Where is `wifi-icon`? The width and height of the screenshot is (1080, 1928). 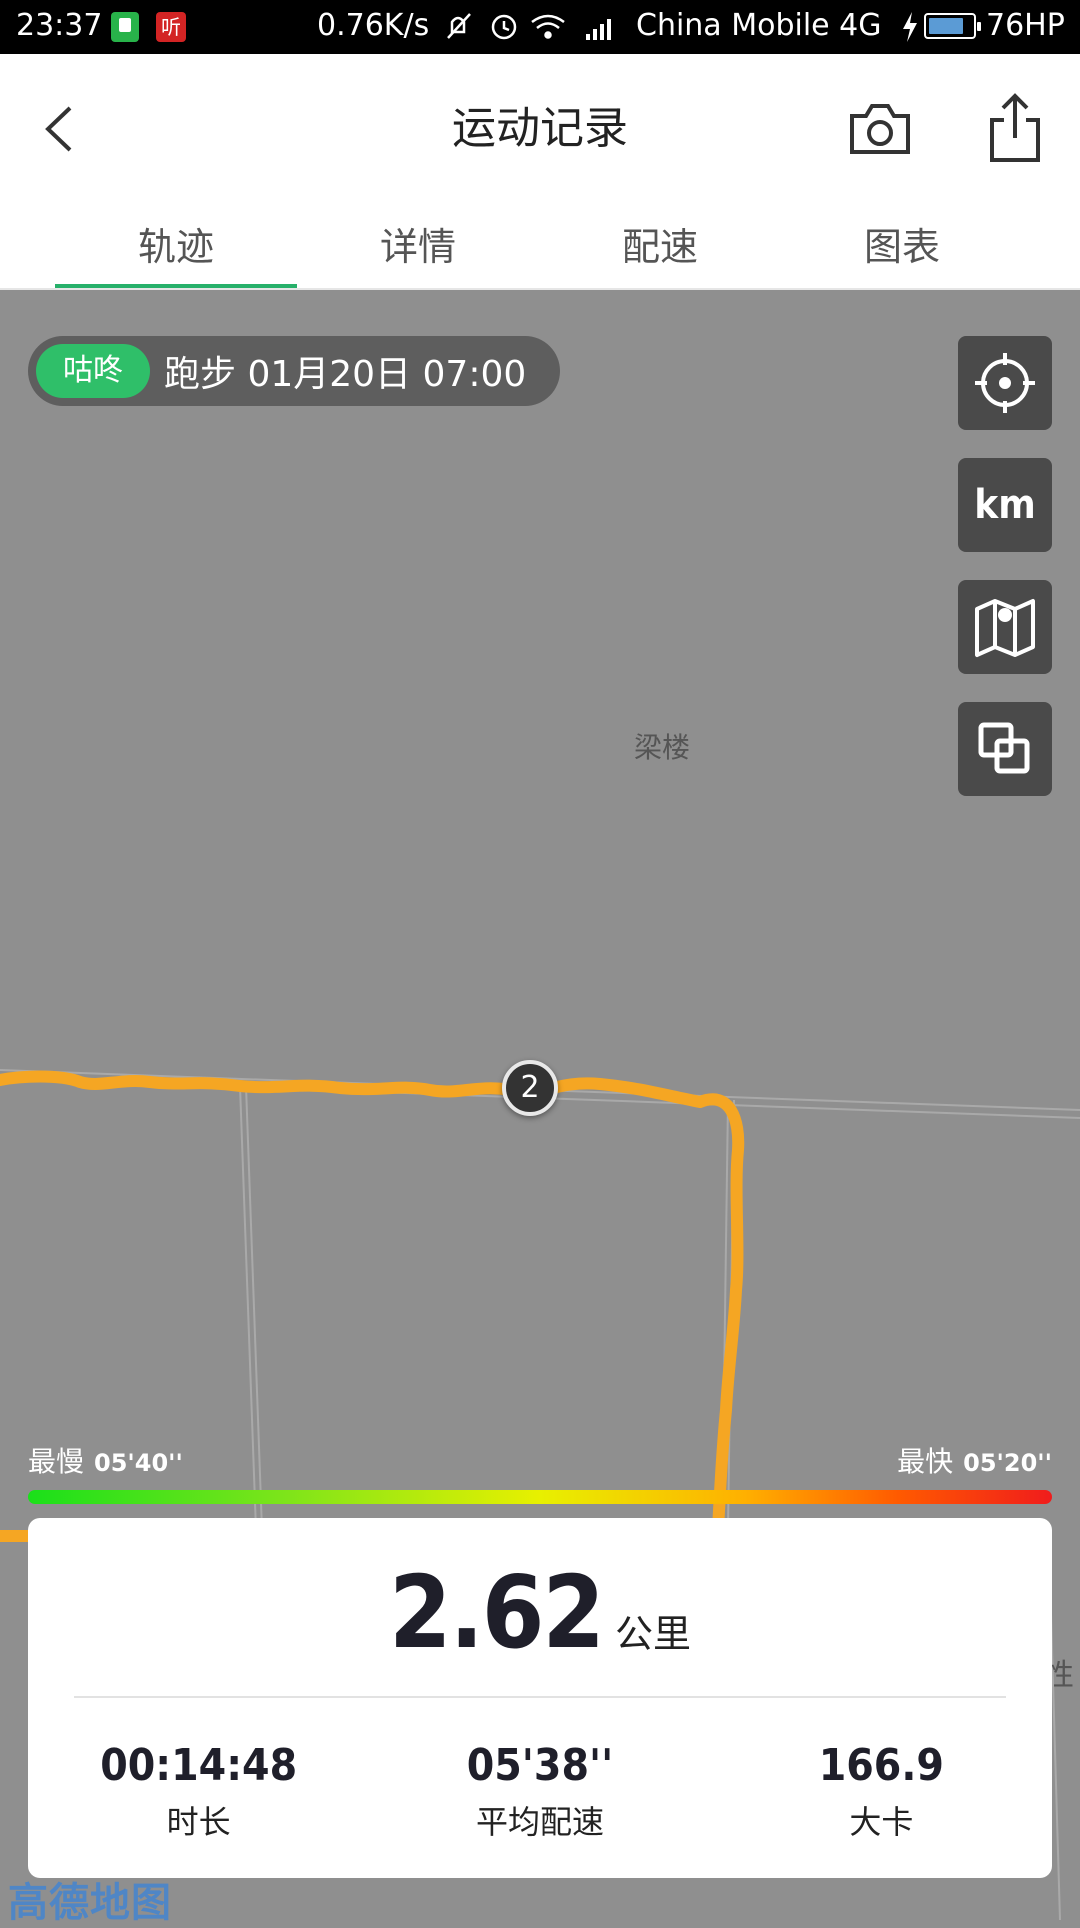
wifi-icon is located at coordinates (548, 26).